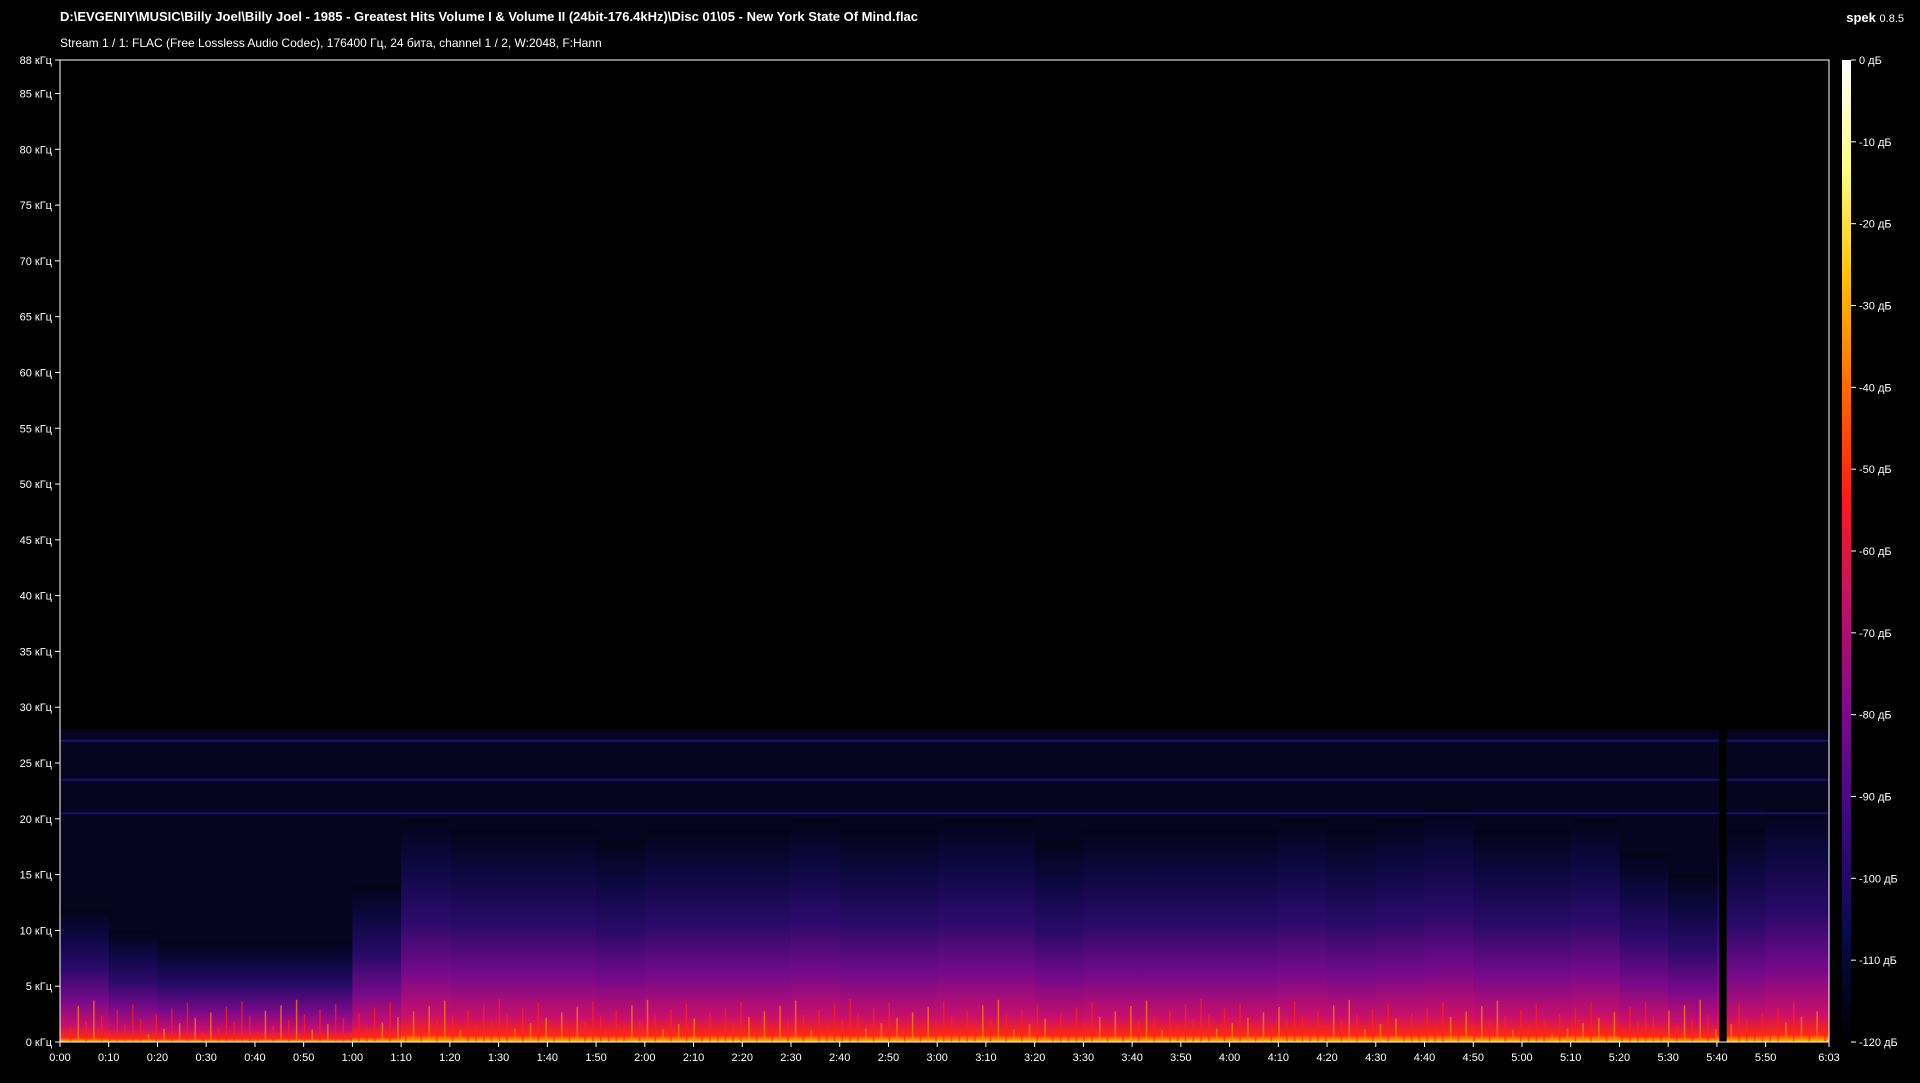 Image resolution: width=1920 pixels, height=1083 pixels. What do you see at coordinates (205, 1058) in the screenshot?
I see `x-tick-label: 0:30` at bounding box center [205, 1058].